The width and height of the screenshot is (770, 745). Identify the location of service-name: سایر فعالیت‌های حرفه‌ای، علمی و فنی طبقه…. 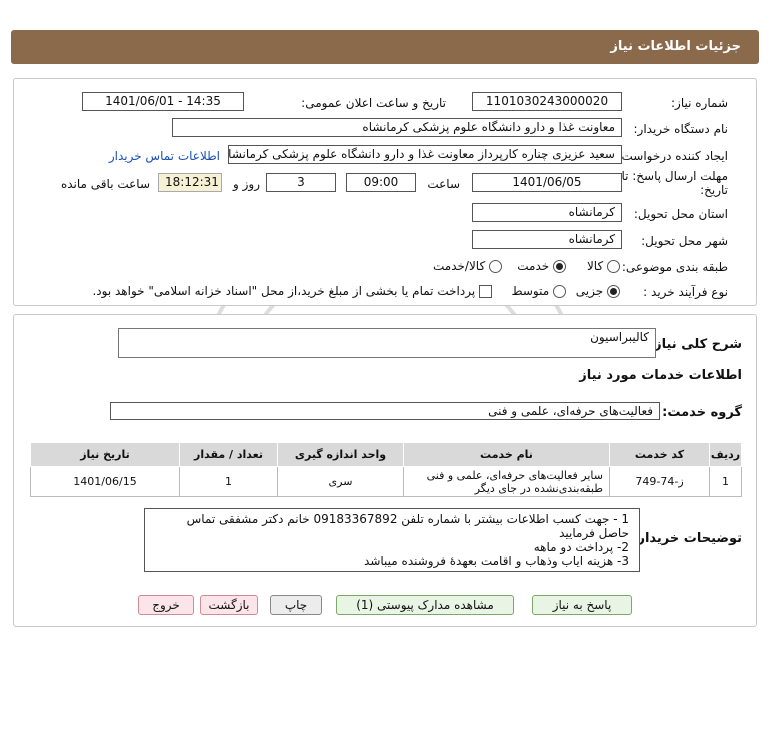
(506, 481).